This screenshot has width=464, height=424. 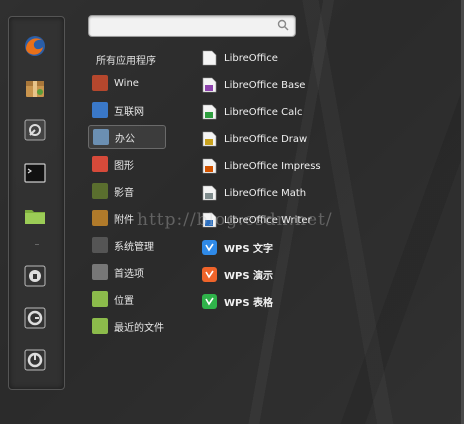 I want to click on app-libreoffice-impress: LibreOffice Impress, so click(x=277, y=166).